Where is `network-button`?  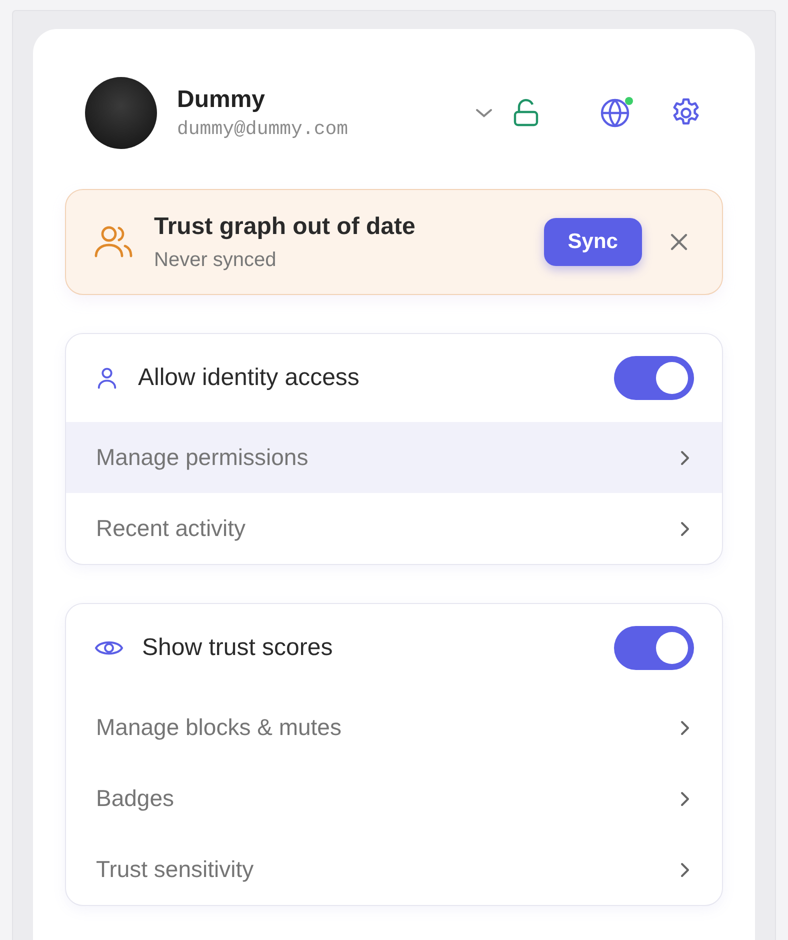 network-button is located at coordinates (615, 113).